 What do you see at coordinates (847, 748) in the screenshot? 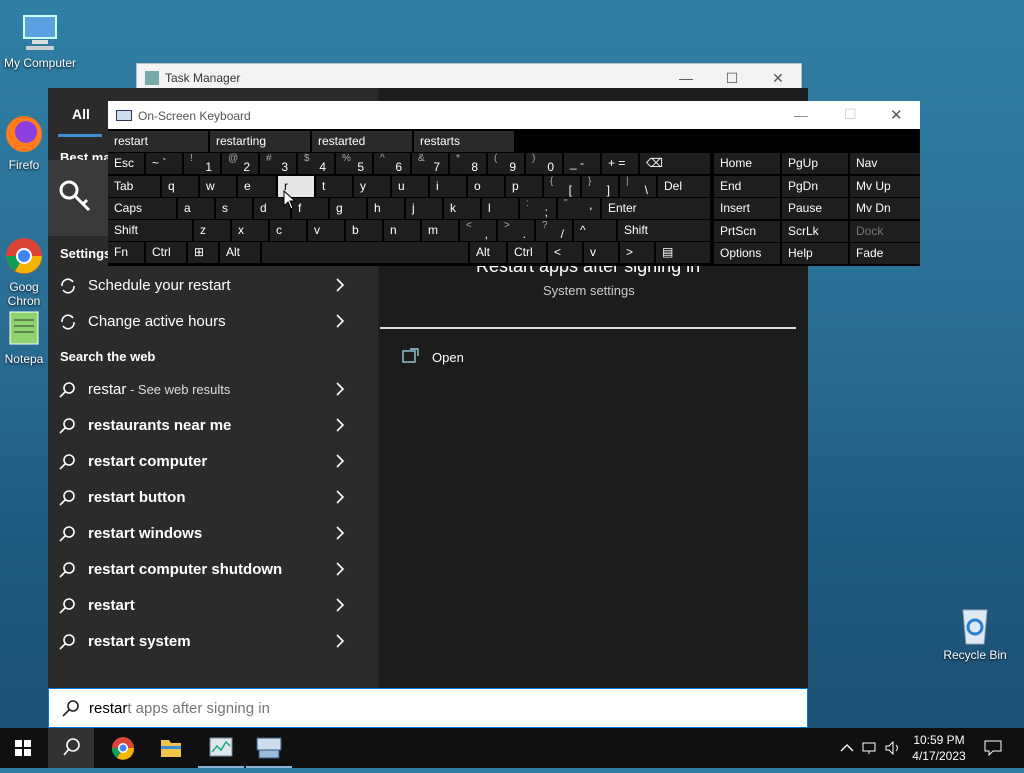
I see `chevron-up-icon` at bounding box center [847, 748].